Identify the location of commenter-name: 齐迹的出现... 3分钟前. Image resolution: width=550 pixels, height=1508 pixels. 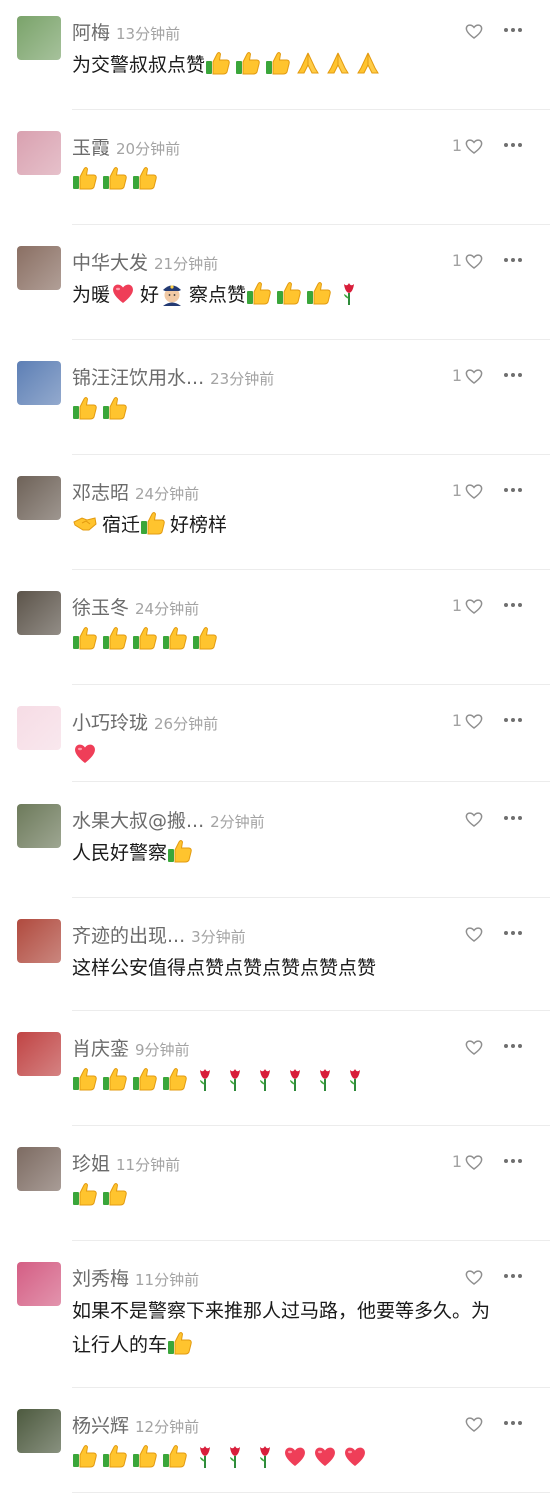
(159, 934).